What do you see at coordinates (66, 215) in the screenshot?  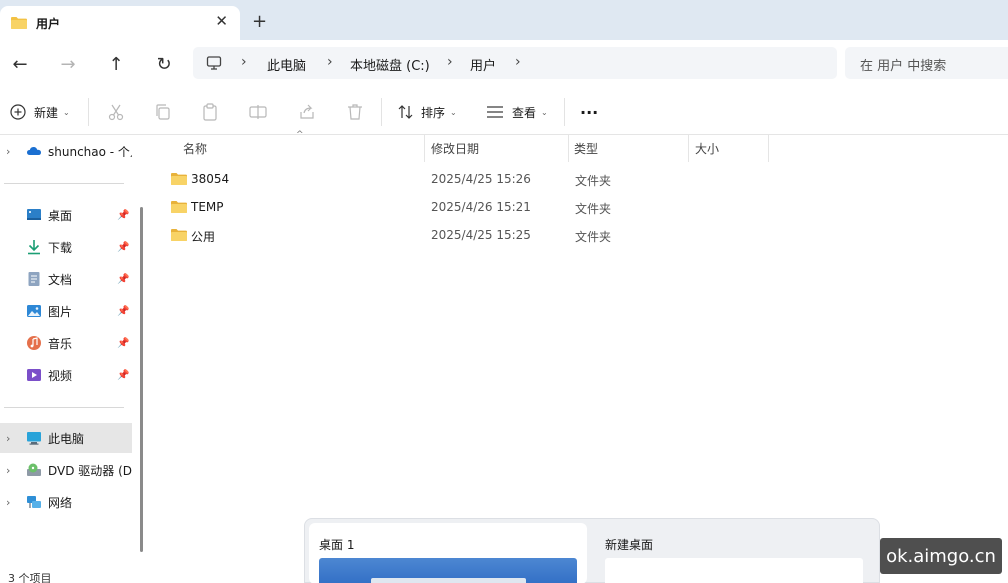 I see `sidebar-item-desktop: 桌面 📌` at bounding box center [66, 215].